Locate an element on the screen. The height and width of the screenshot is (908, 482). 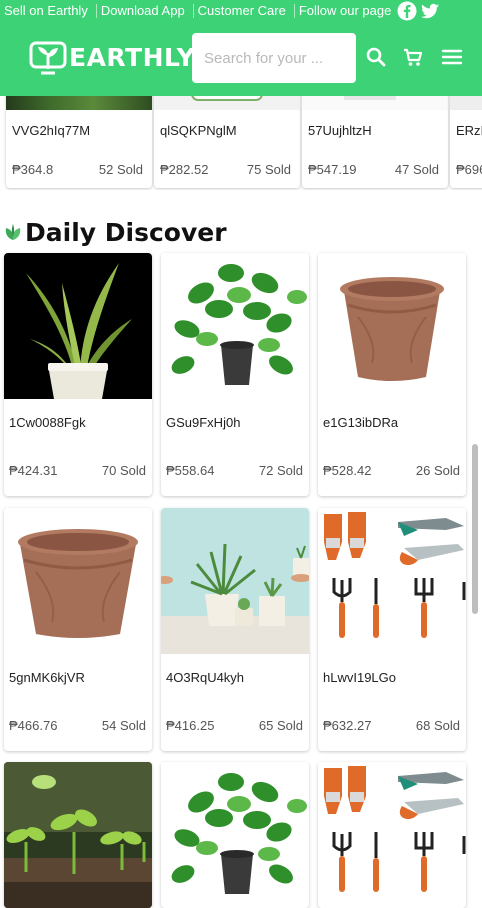
product-price: ₱558.64 is located at coordinates (190, 470).